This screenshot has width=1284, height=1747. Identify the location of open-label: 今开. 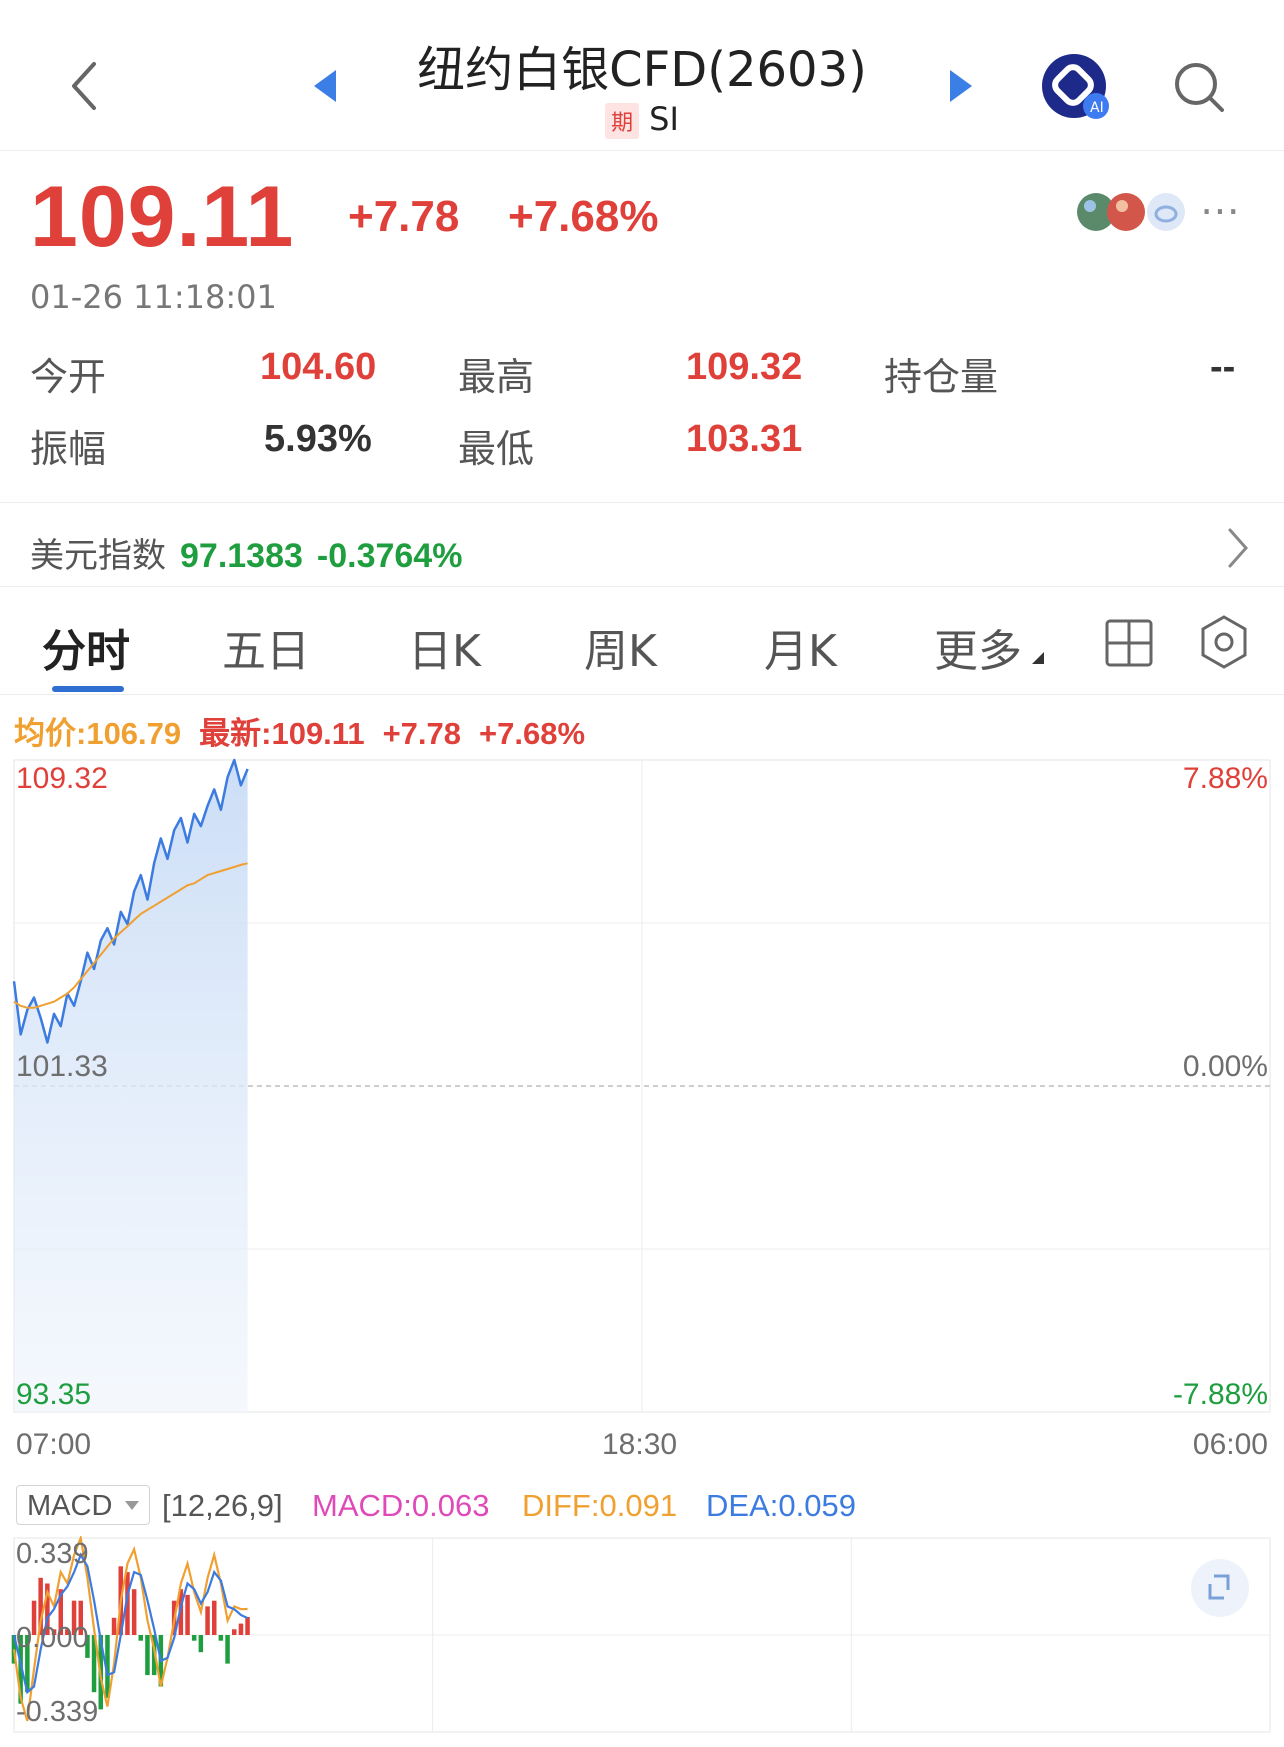
(68, 377).